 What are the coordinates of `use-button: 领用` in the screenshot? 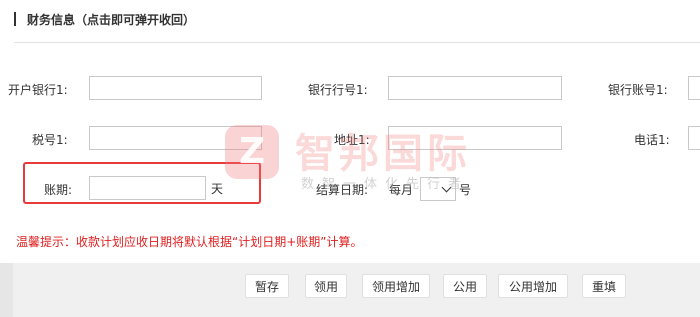 It's located at (326, 286).